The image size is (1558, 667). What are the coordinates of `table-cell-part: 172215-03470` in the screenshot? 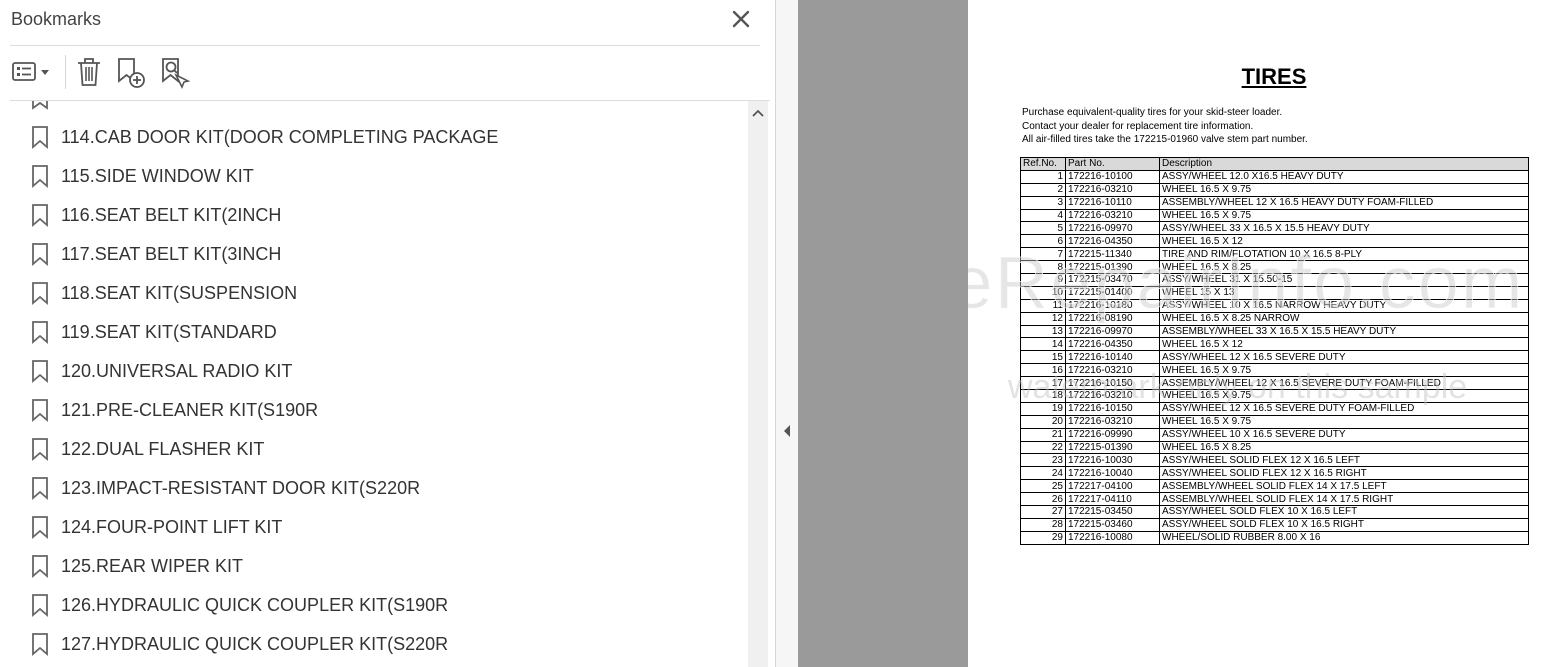 It's located at (1112, 280).